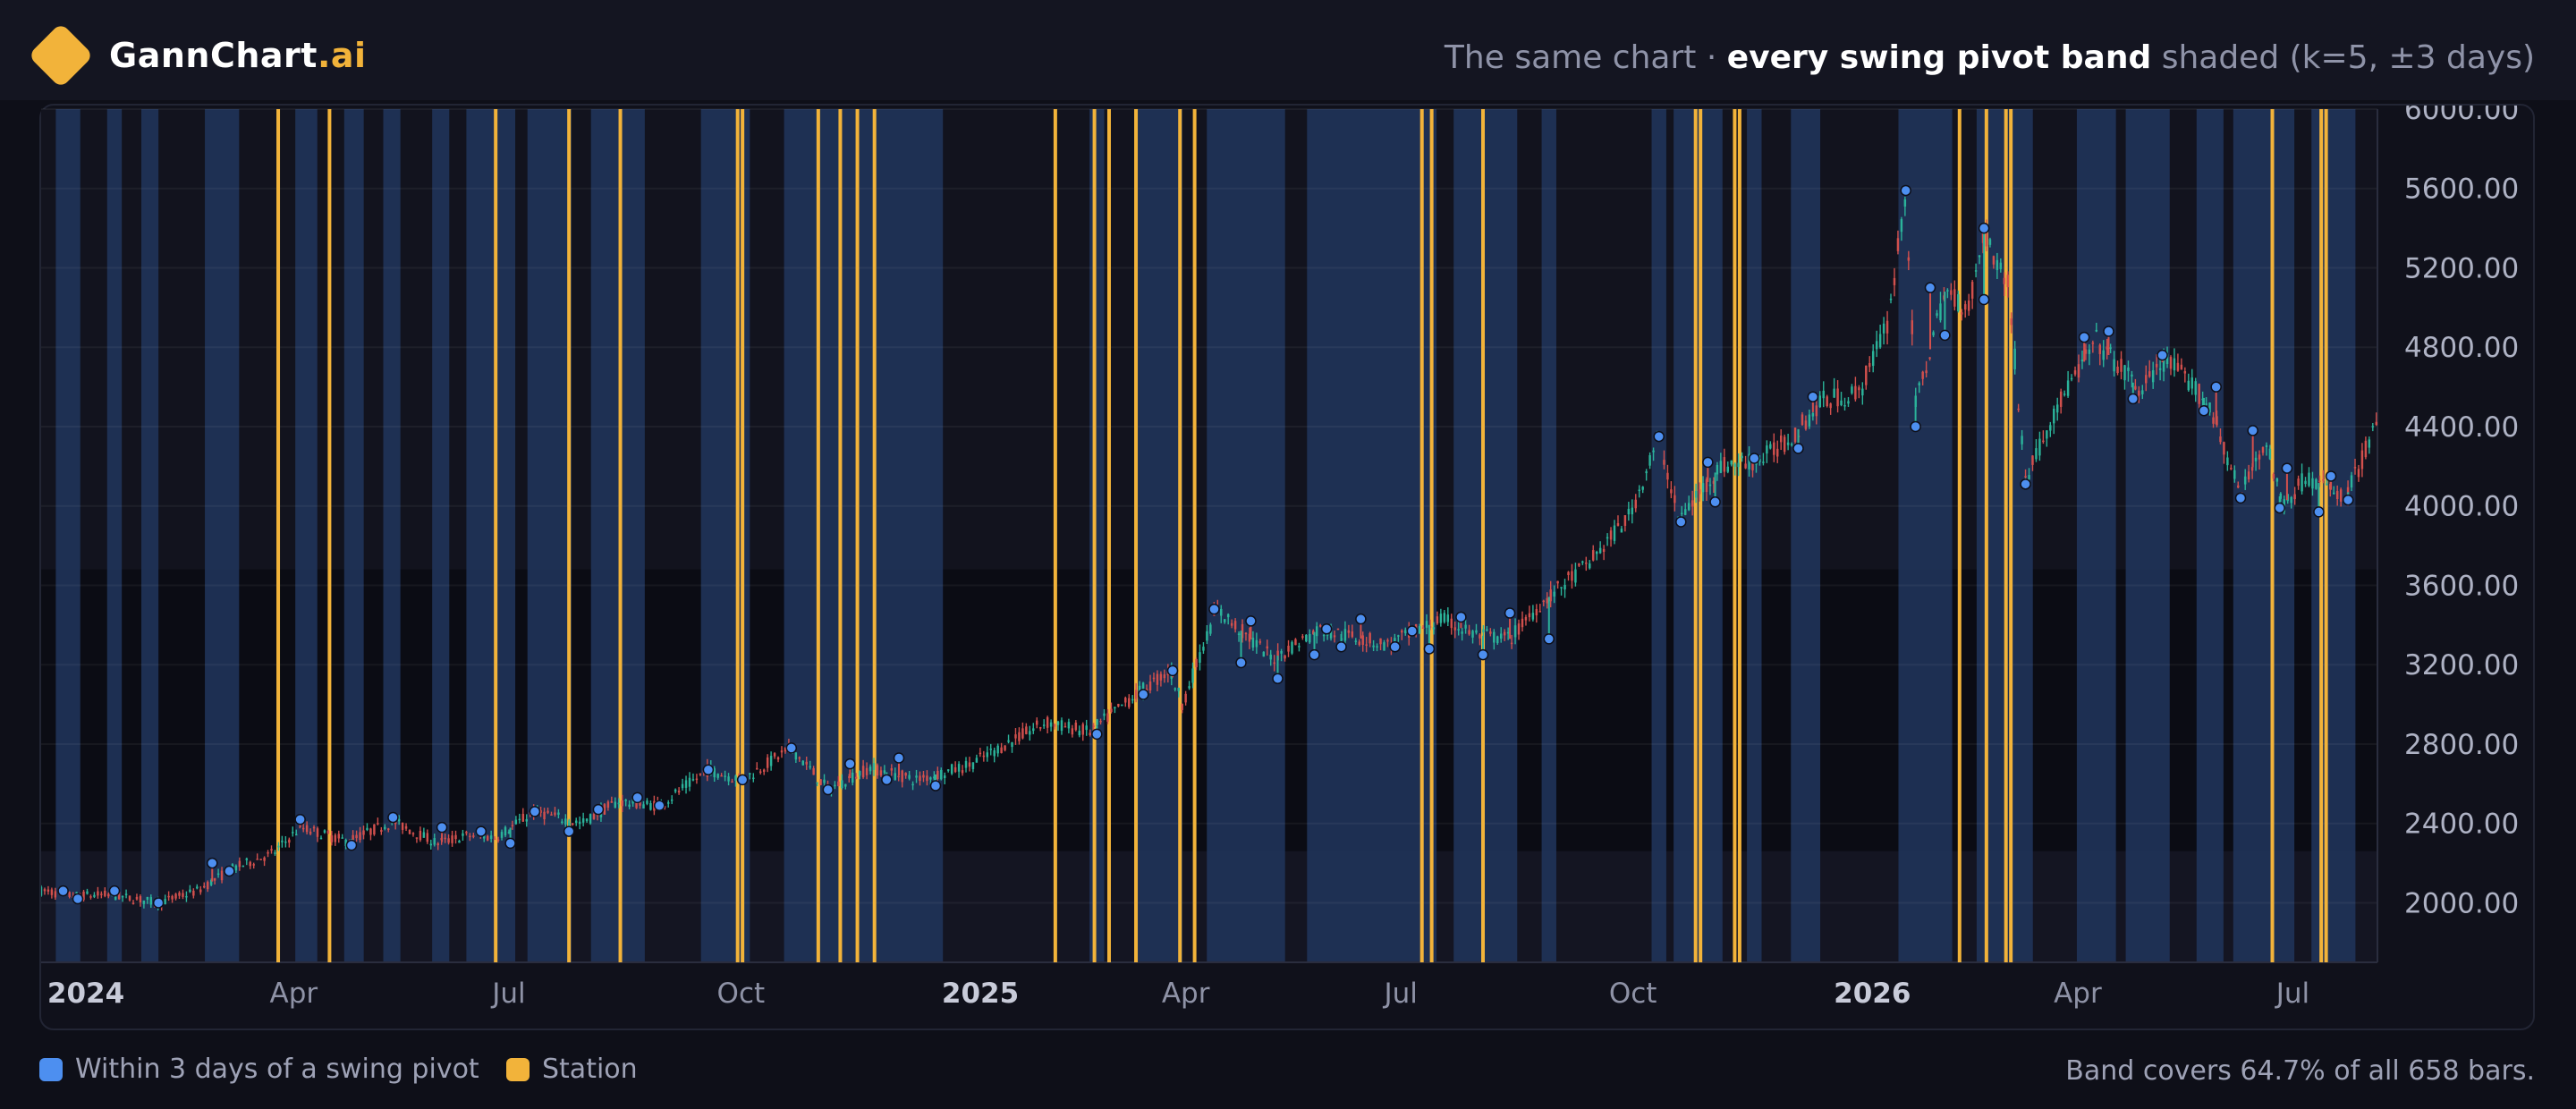 Image resolution: width=2576 pixels, height=1109 pixels. What do you see at coordinates (2461, 903) in the screenshot?
I see `y-tick-label: 2000.00` at bounding box center [2461, 903].